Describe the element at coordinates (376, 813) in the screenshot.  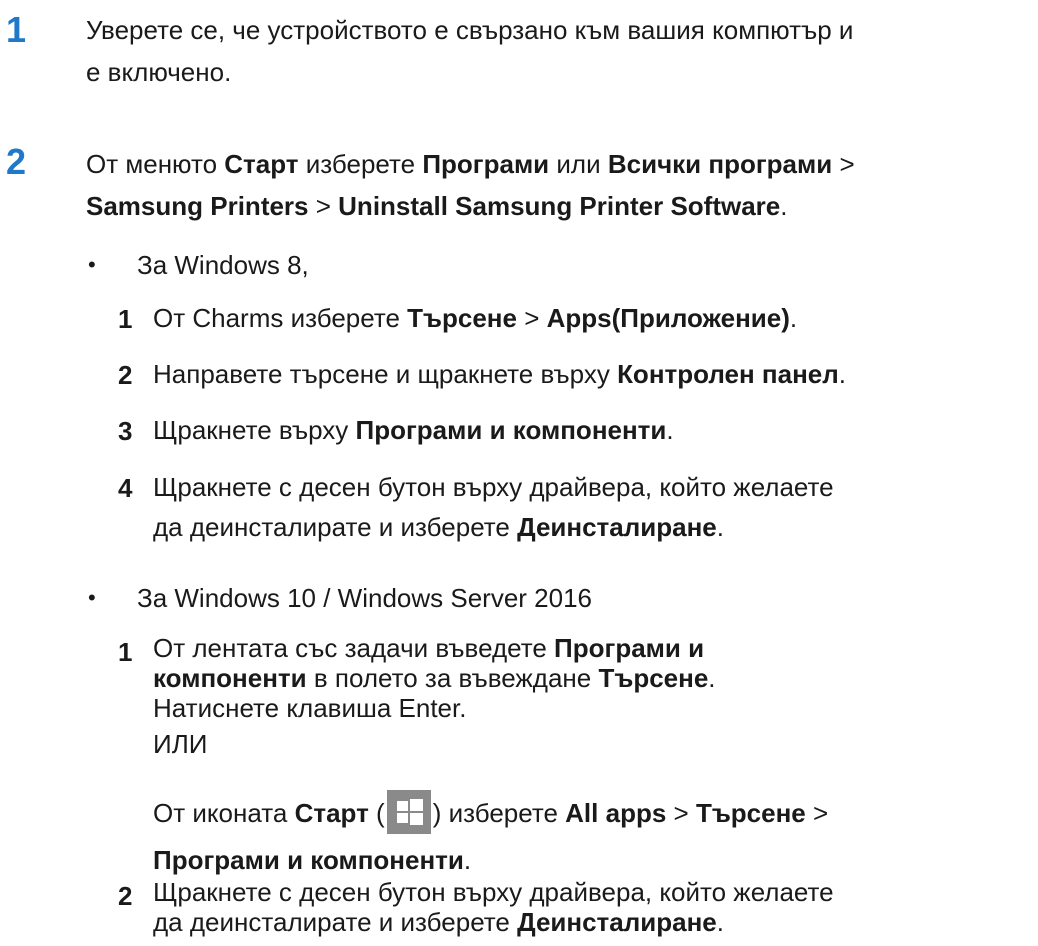
I see `start-icon-part: (` at that location.